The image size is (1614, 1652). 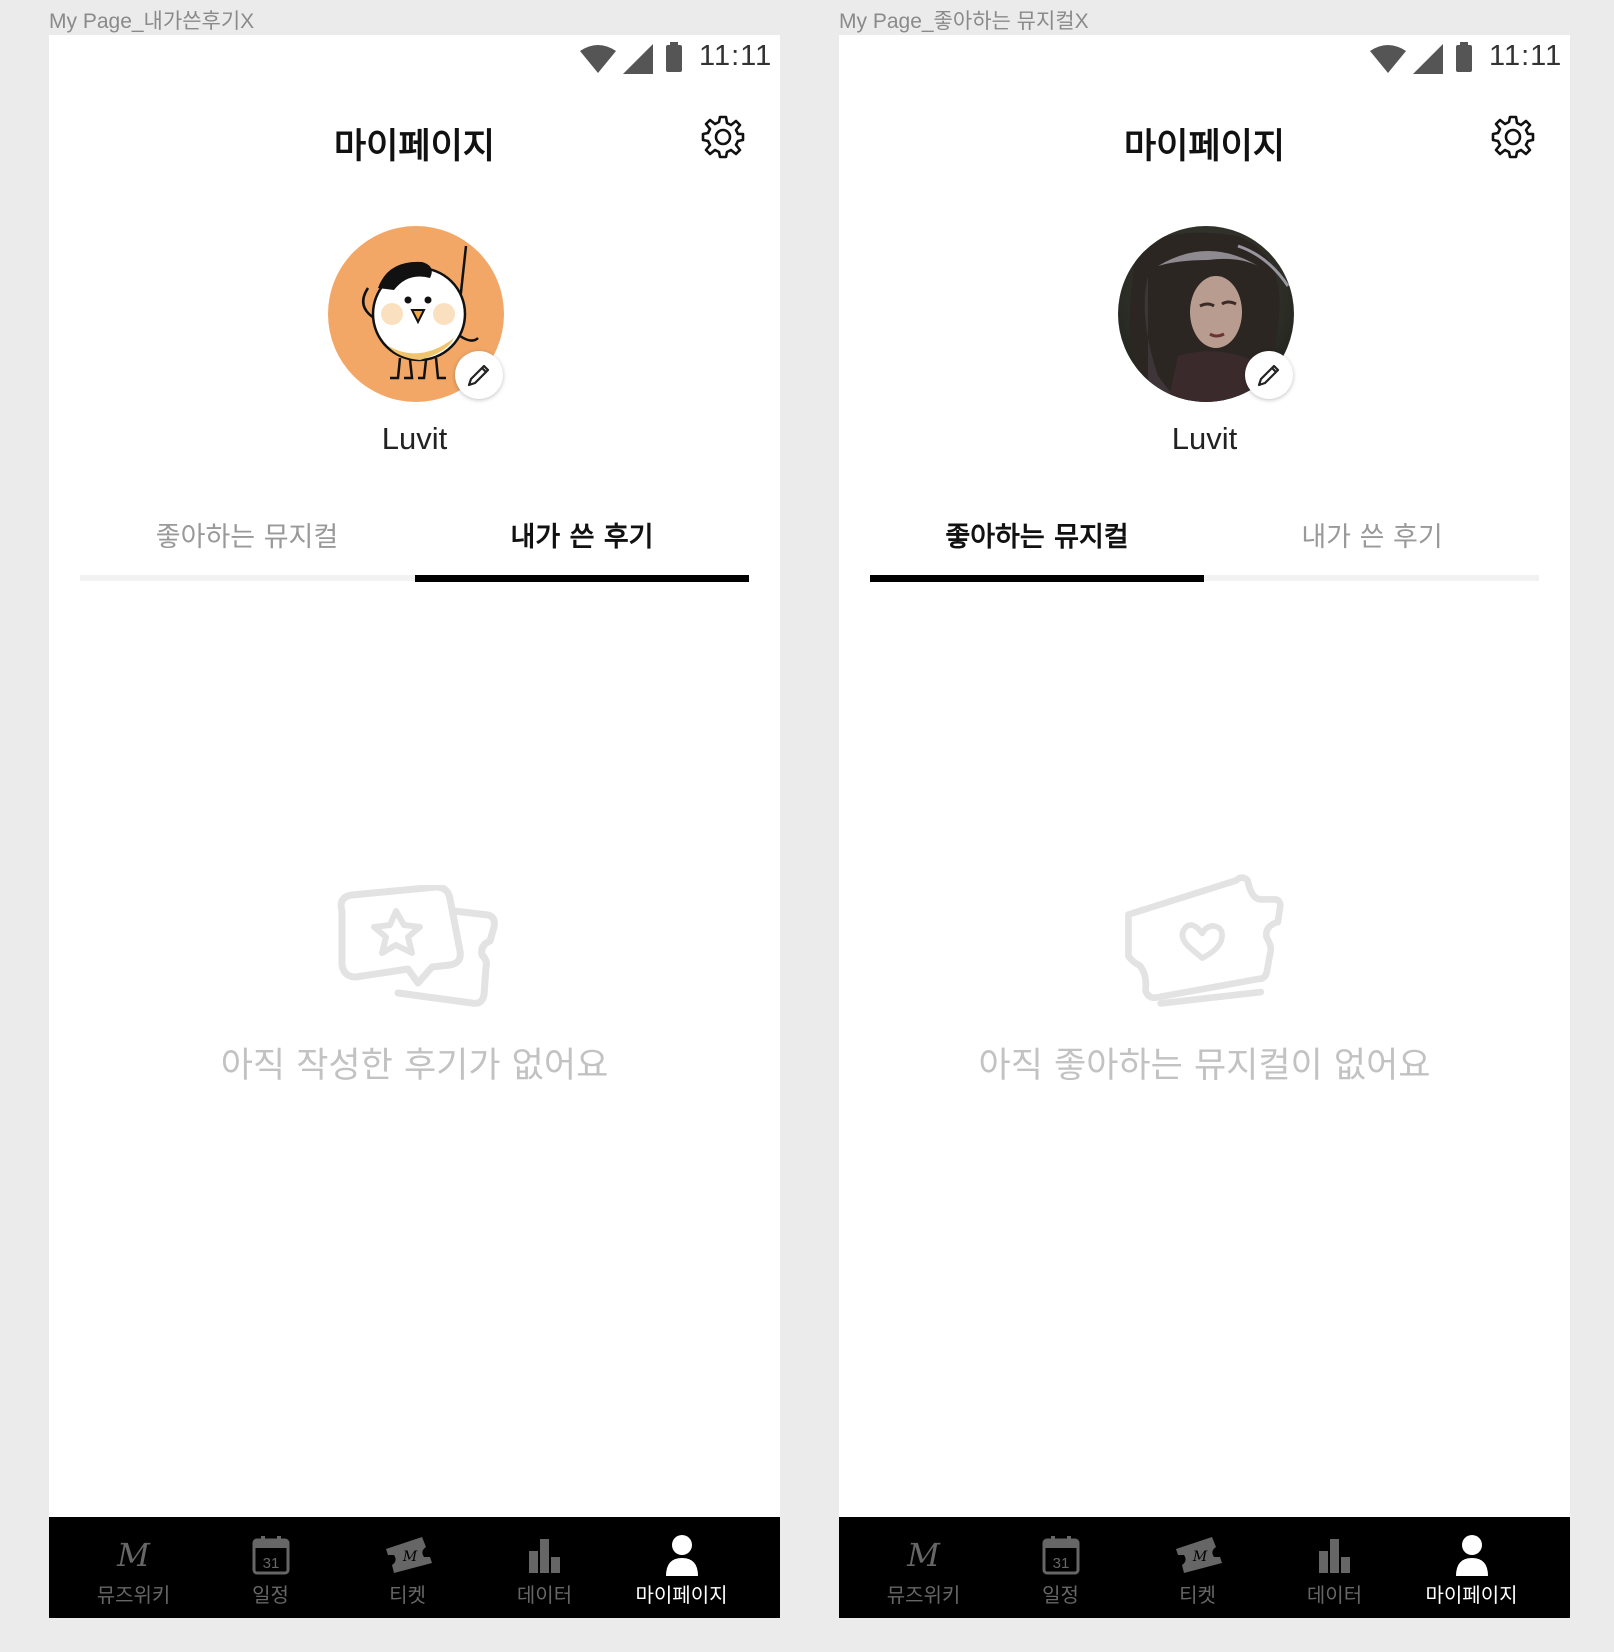 I want to click on empty-state-message: 아직 작성한 후기가 없어요, so click(x=414, y=1066).